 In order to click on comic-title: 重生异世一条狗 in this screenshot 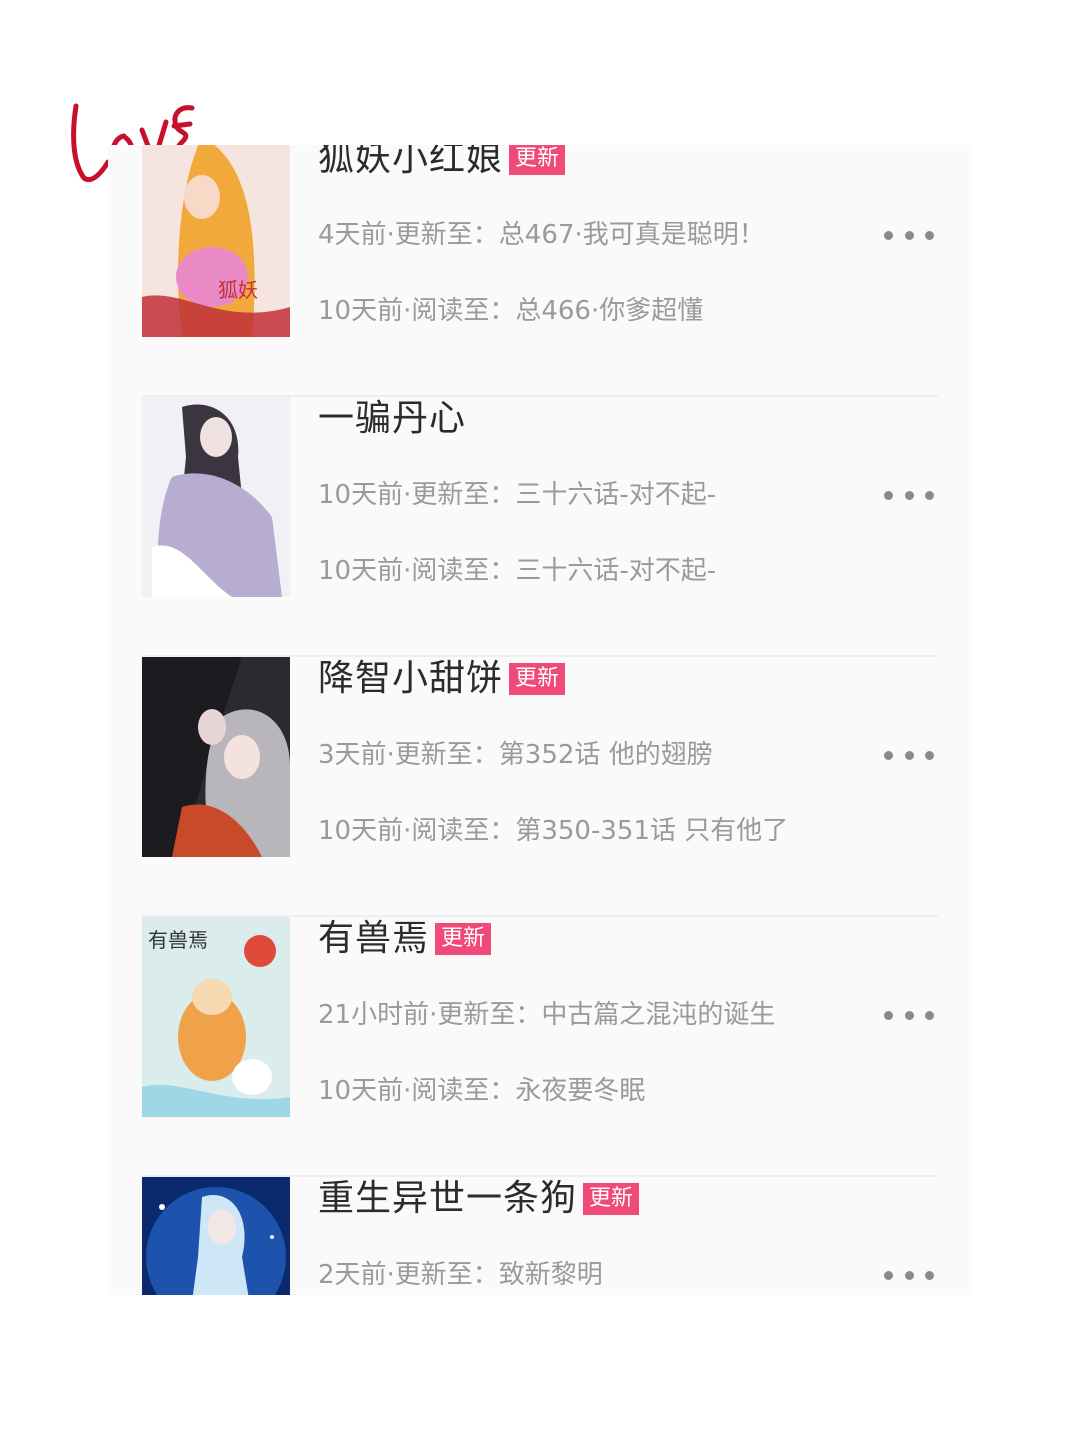, I will do `click(447, 1199)`.